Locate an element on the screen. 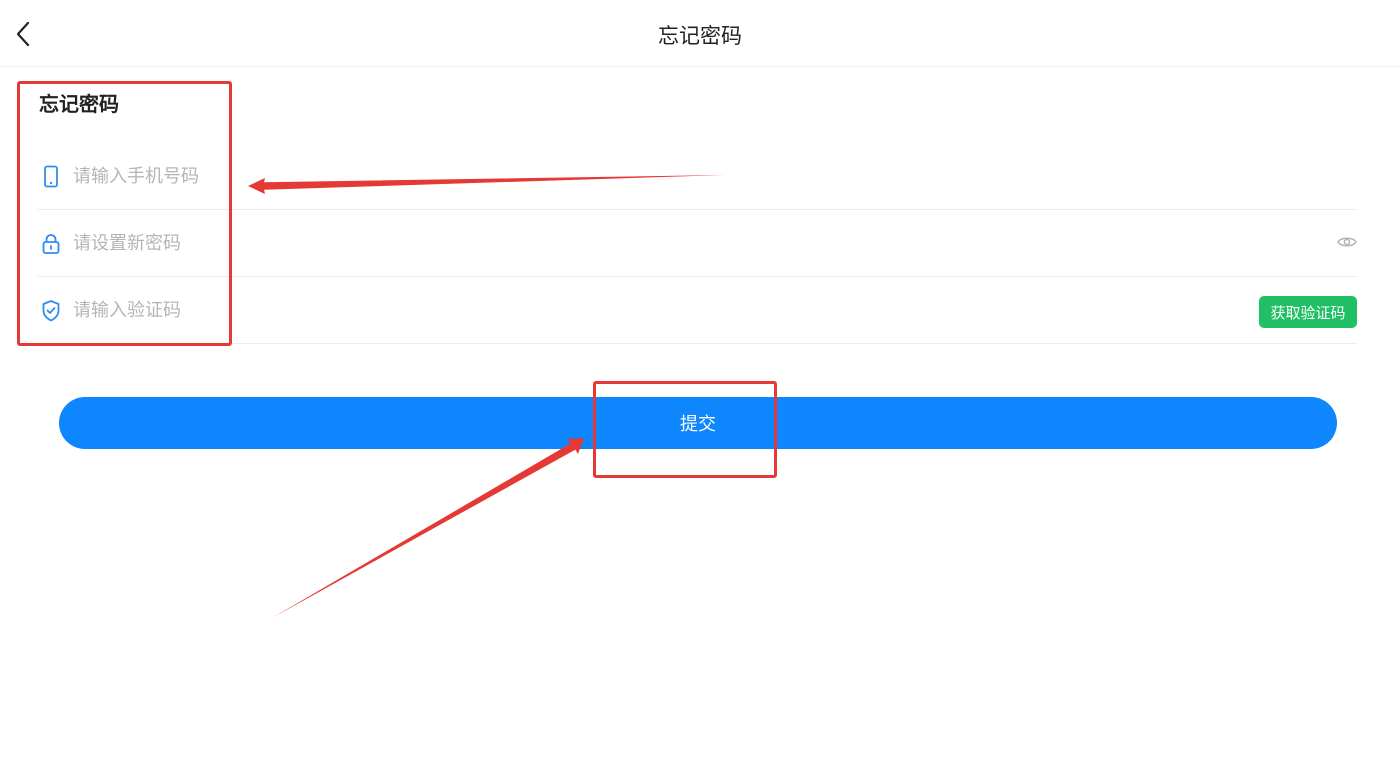 This screenshot has width=1400, height=764. eye-icon is located at coordinates (1347, 242).